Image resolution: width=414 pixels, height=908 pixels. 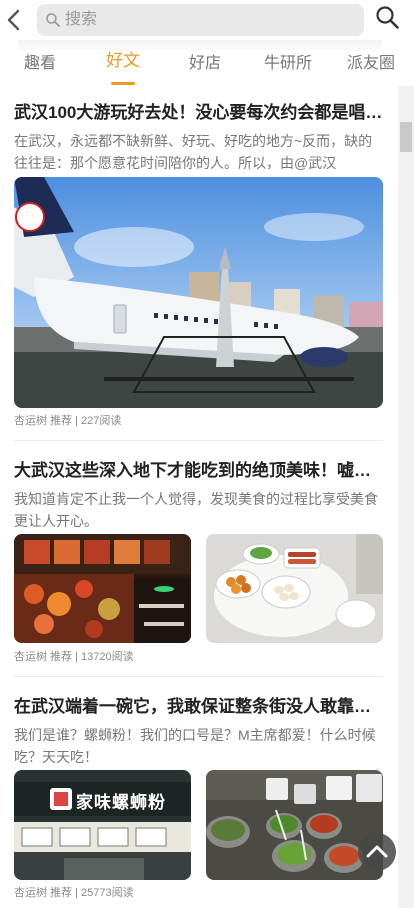 I want to click on article-meta: 杏运树 推荐 | 13720阅读, so click(x=74, y=657).